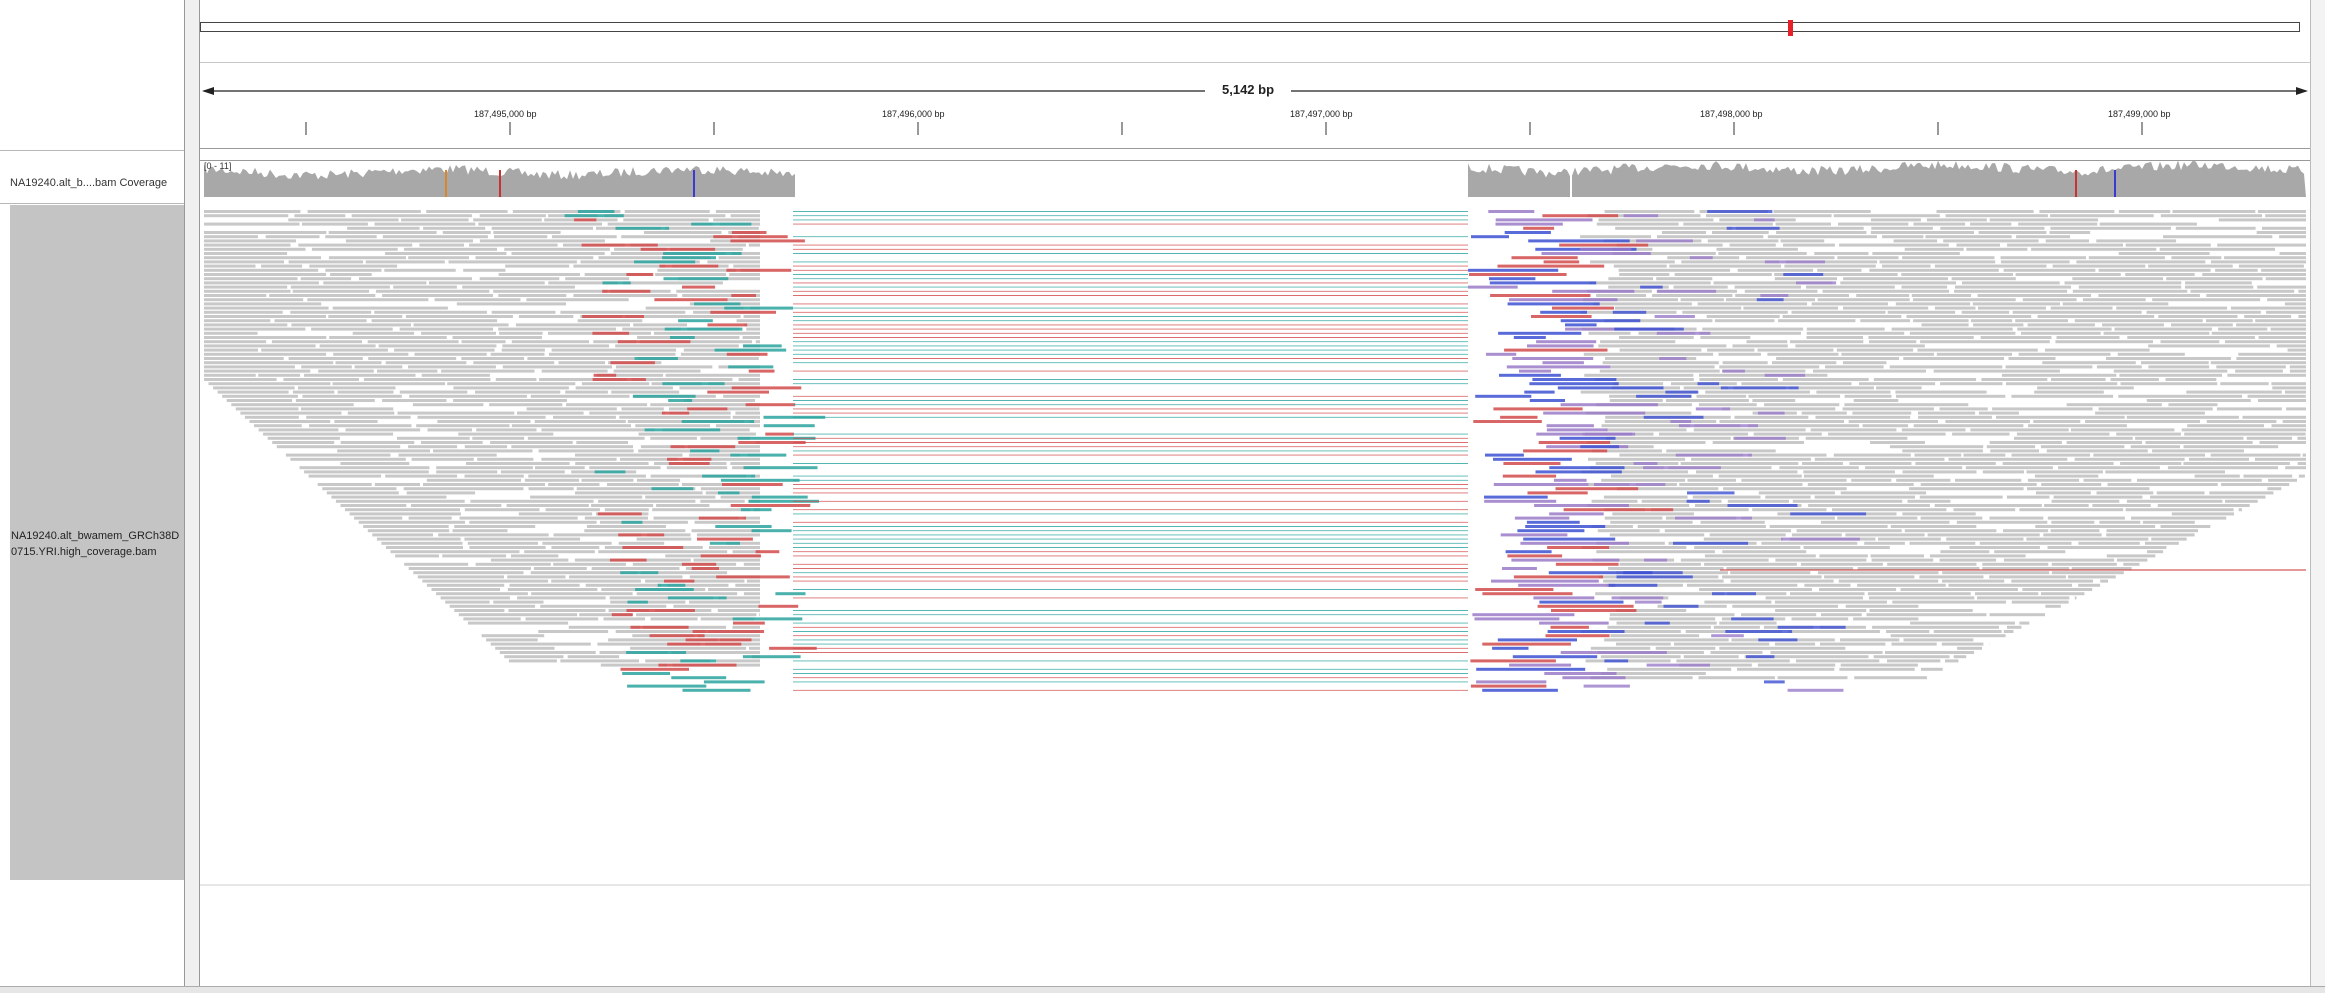  I want to click on ruler-label-2: 187,496,000 bp, so click(913, 114).